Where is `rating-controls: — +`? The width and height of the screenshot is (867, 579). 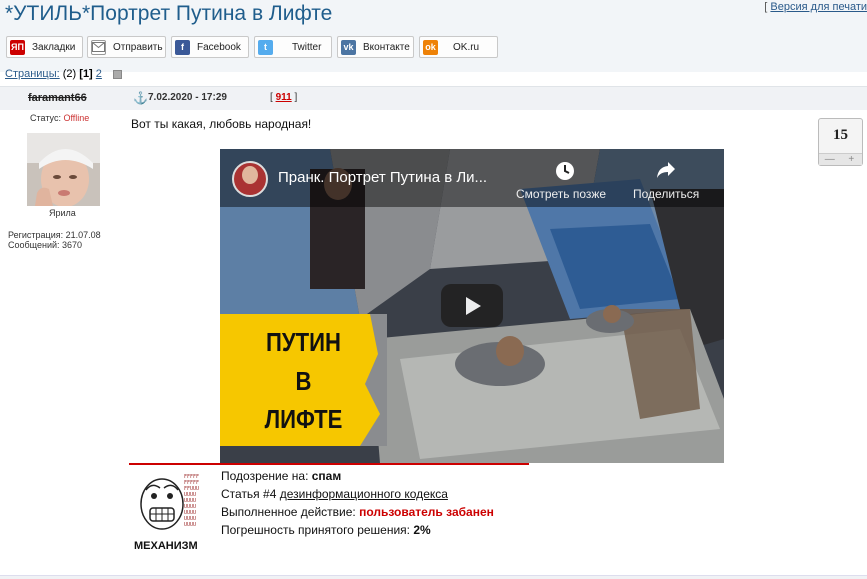 rating-controls: — + is located at coordinates (840, 159).